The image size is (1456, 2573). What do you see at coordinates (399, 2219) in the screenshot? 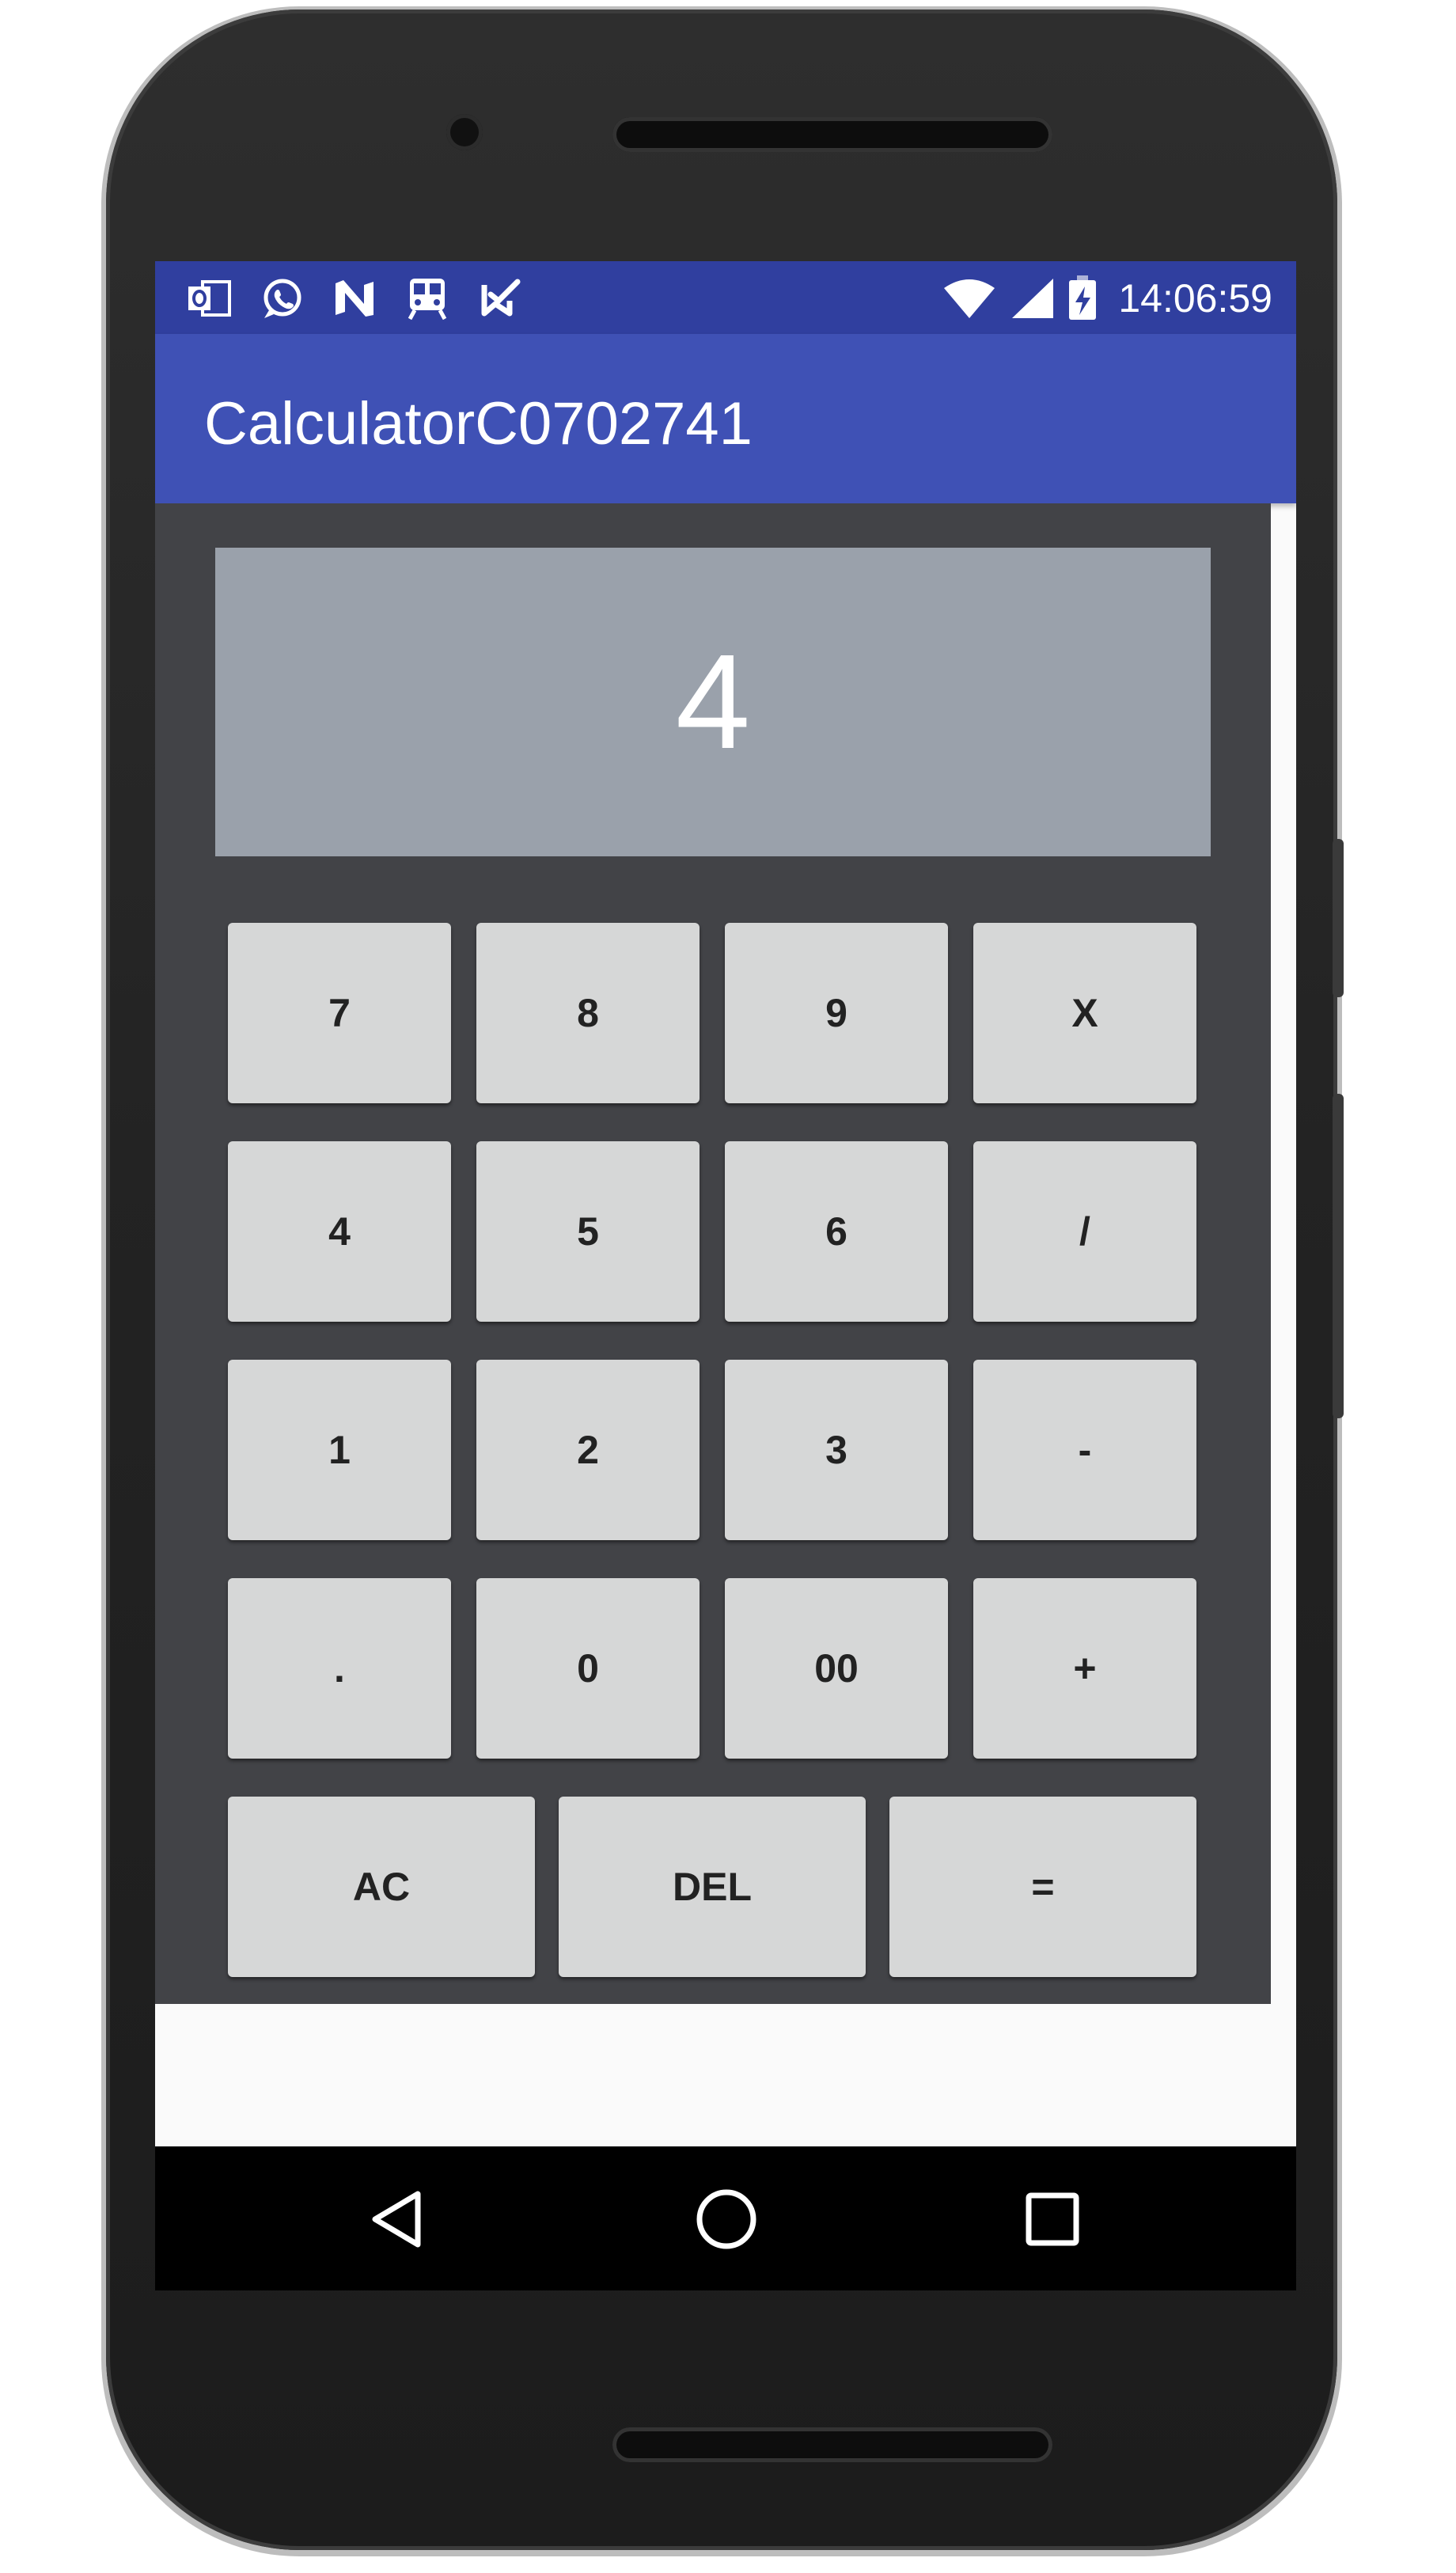
I see `back-icon` at bounding box center [399, 2219].